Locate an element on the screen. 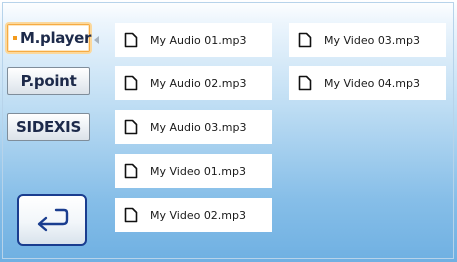  file-item-my-audio-01: My Audio 01.mp3 is located at coordinates (193, 40).